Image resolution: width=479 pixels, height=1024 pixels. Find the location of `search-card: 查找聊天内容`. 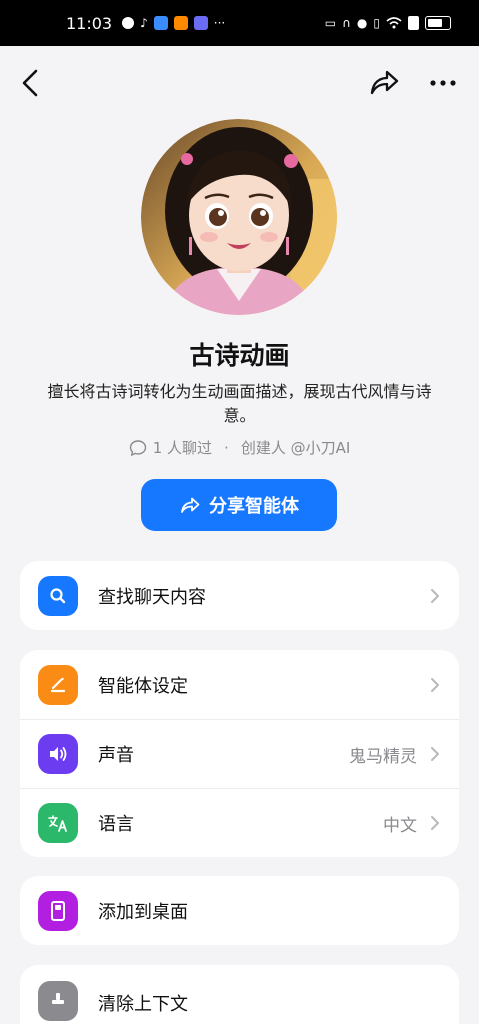

search-card: 查找聊天内容 is located at coordinates (239, 595).